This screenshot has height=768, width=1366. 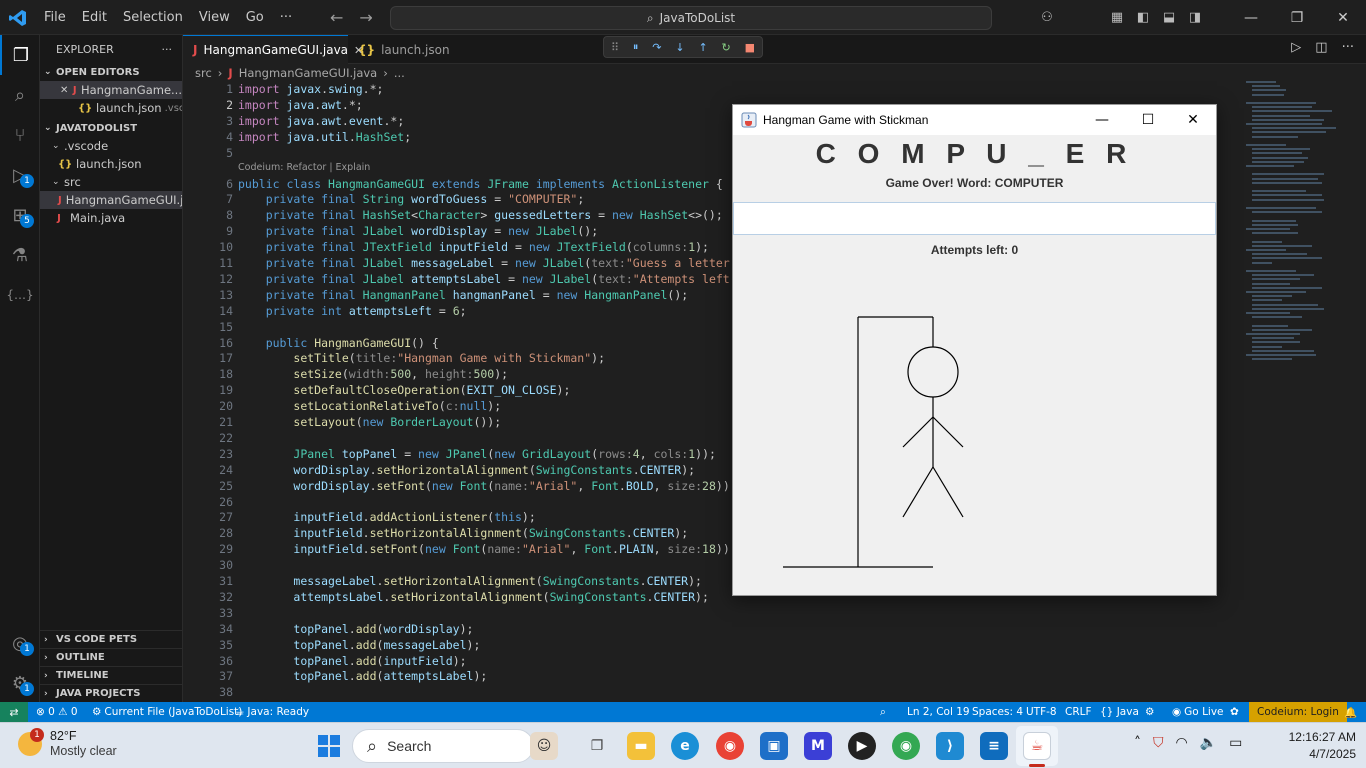 What do you see at coordinates (255, 17) in the screenshot?
I see `menu-go: Go` at bounding box center [255, 17].